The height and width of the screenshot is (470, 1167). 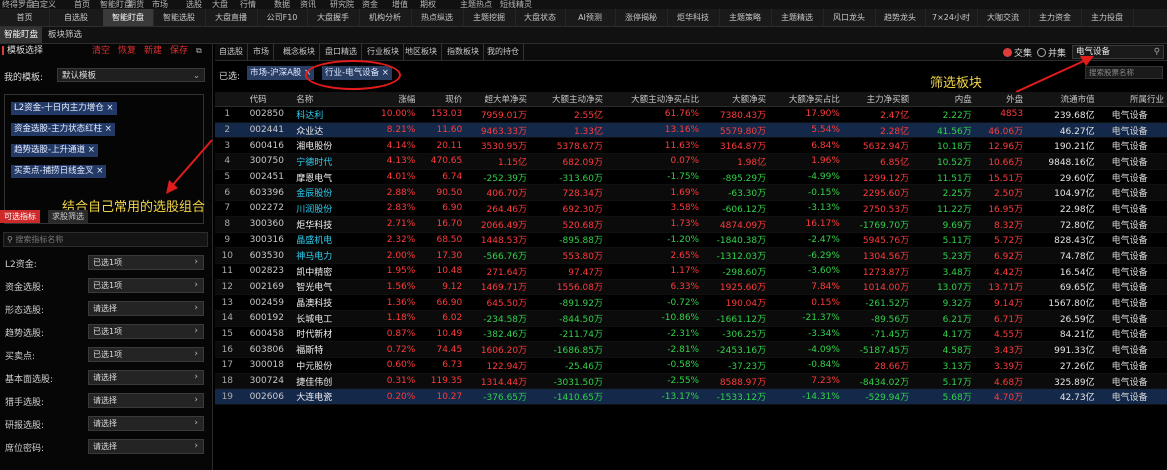 I want to click on clear-button: 清空, so click(x=101, y=51).